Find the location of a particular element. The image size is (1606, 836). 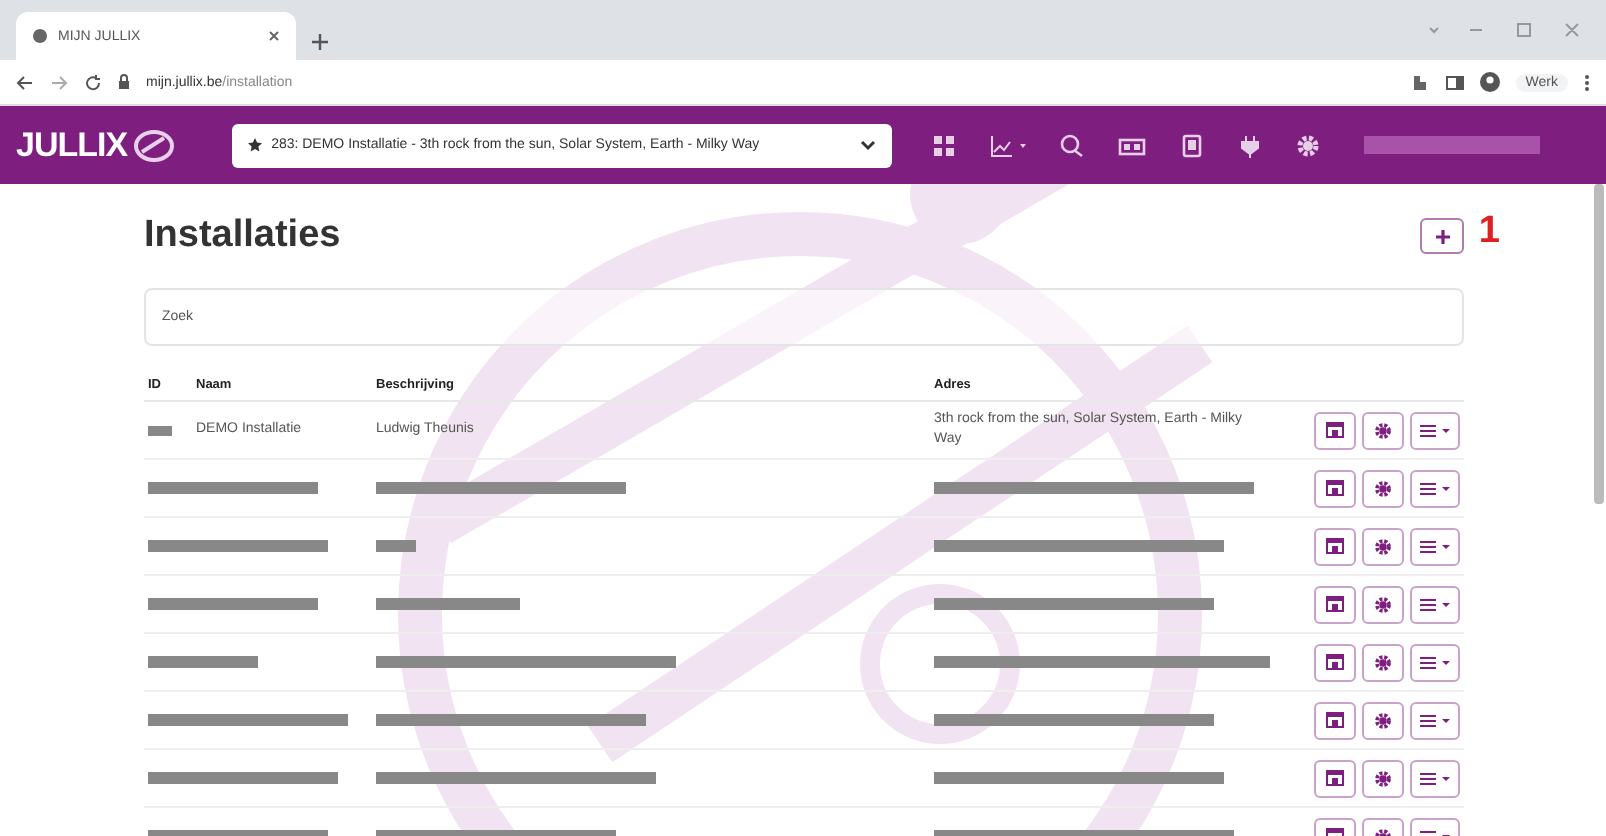

sidebar-icon is located at coordinates (1454, 82).